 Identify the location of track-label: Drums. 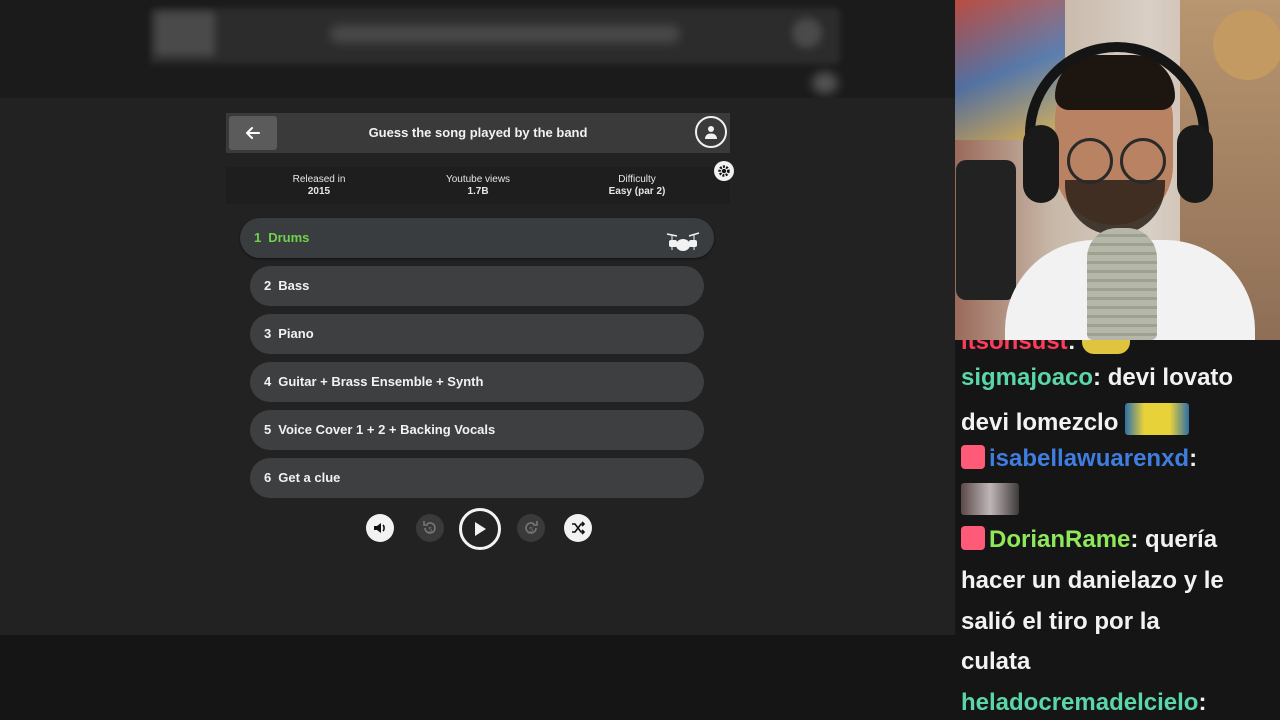
(289, 237).